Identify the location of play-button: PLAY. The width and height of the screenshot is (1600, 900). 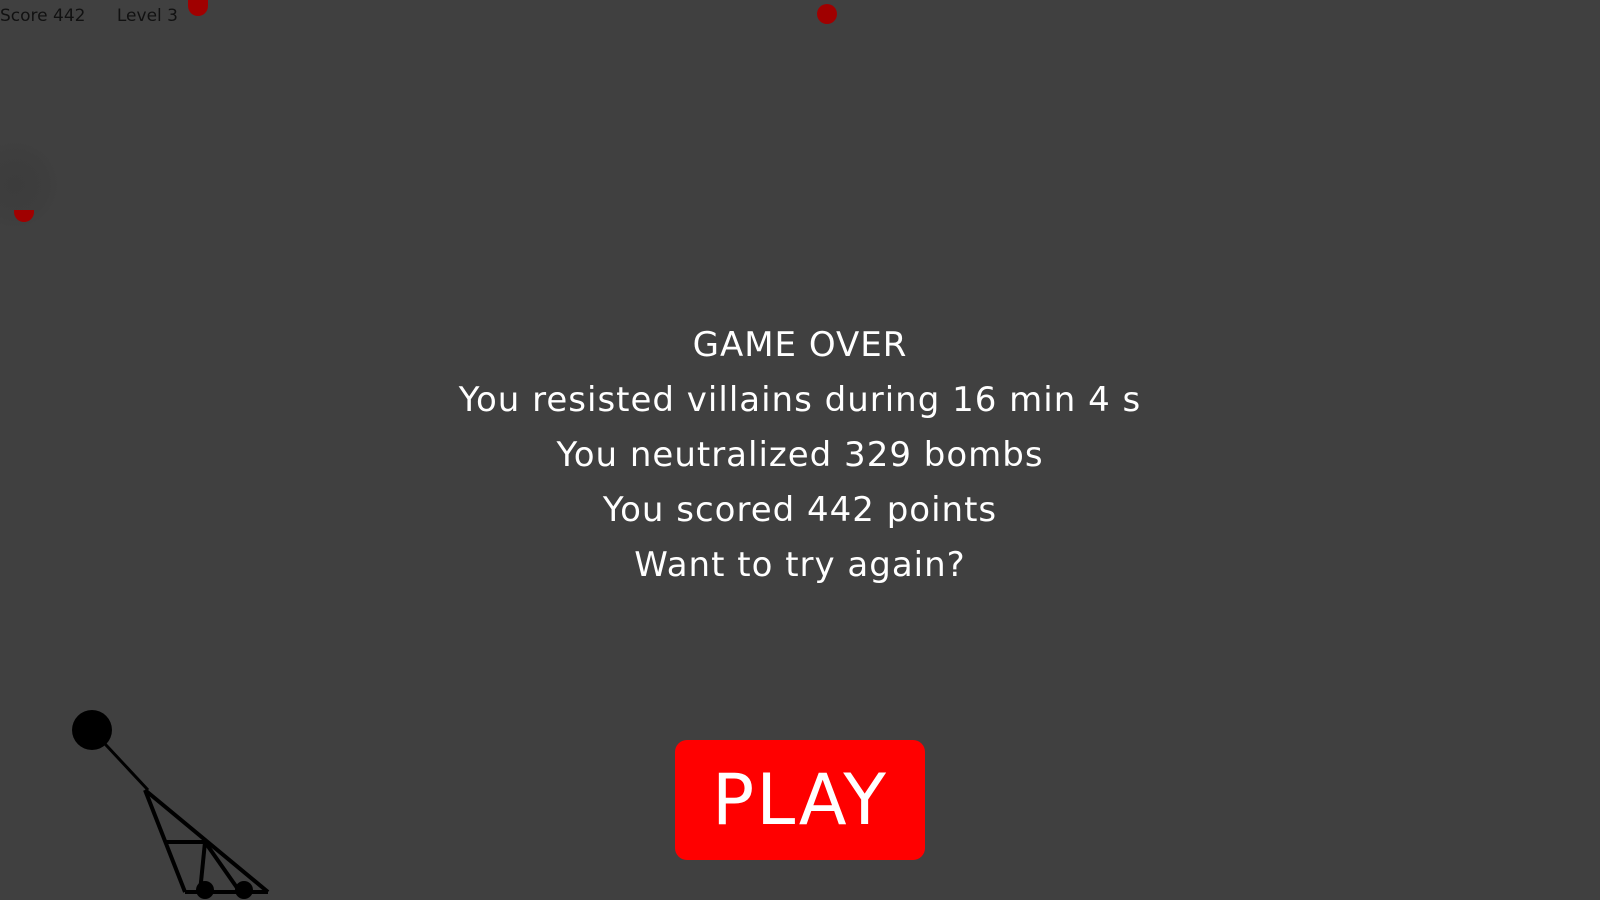
(800, 800).